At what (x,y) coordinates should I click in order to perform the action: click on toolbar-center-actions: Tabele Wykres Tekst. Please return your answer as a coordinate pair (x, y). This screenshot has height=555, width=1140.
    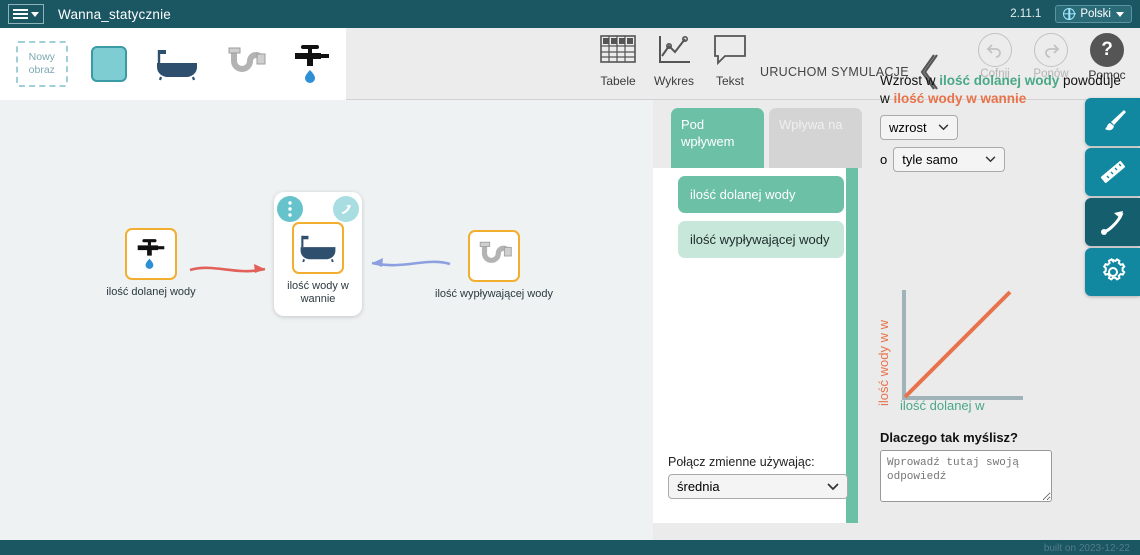
    Looking at the image, I should click on (674, 60).